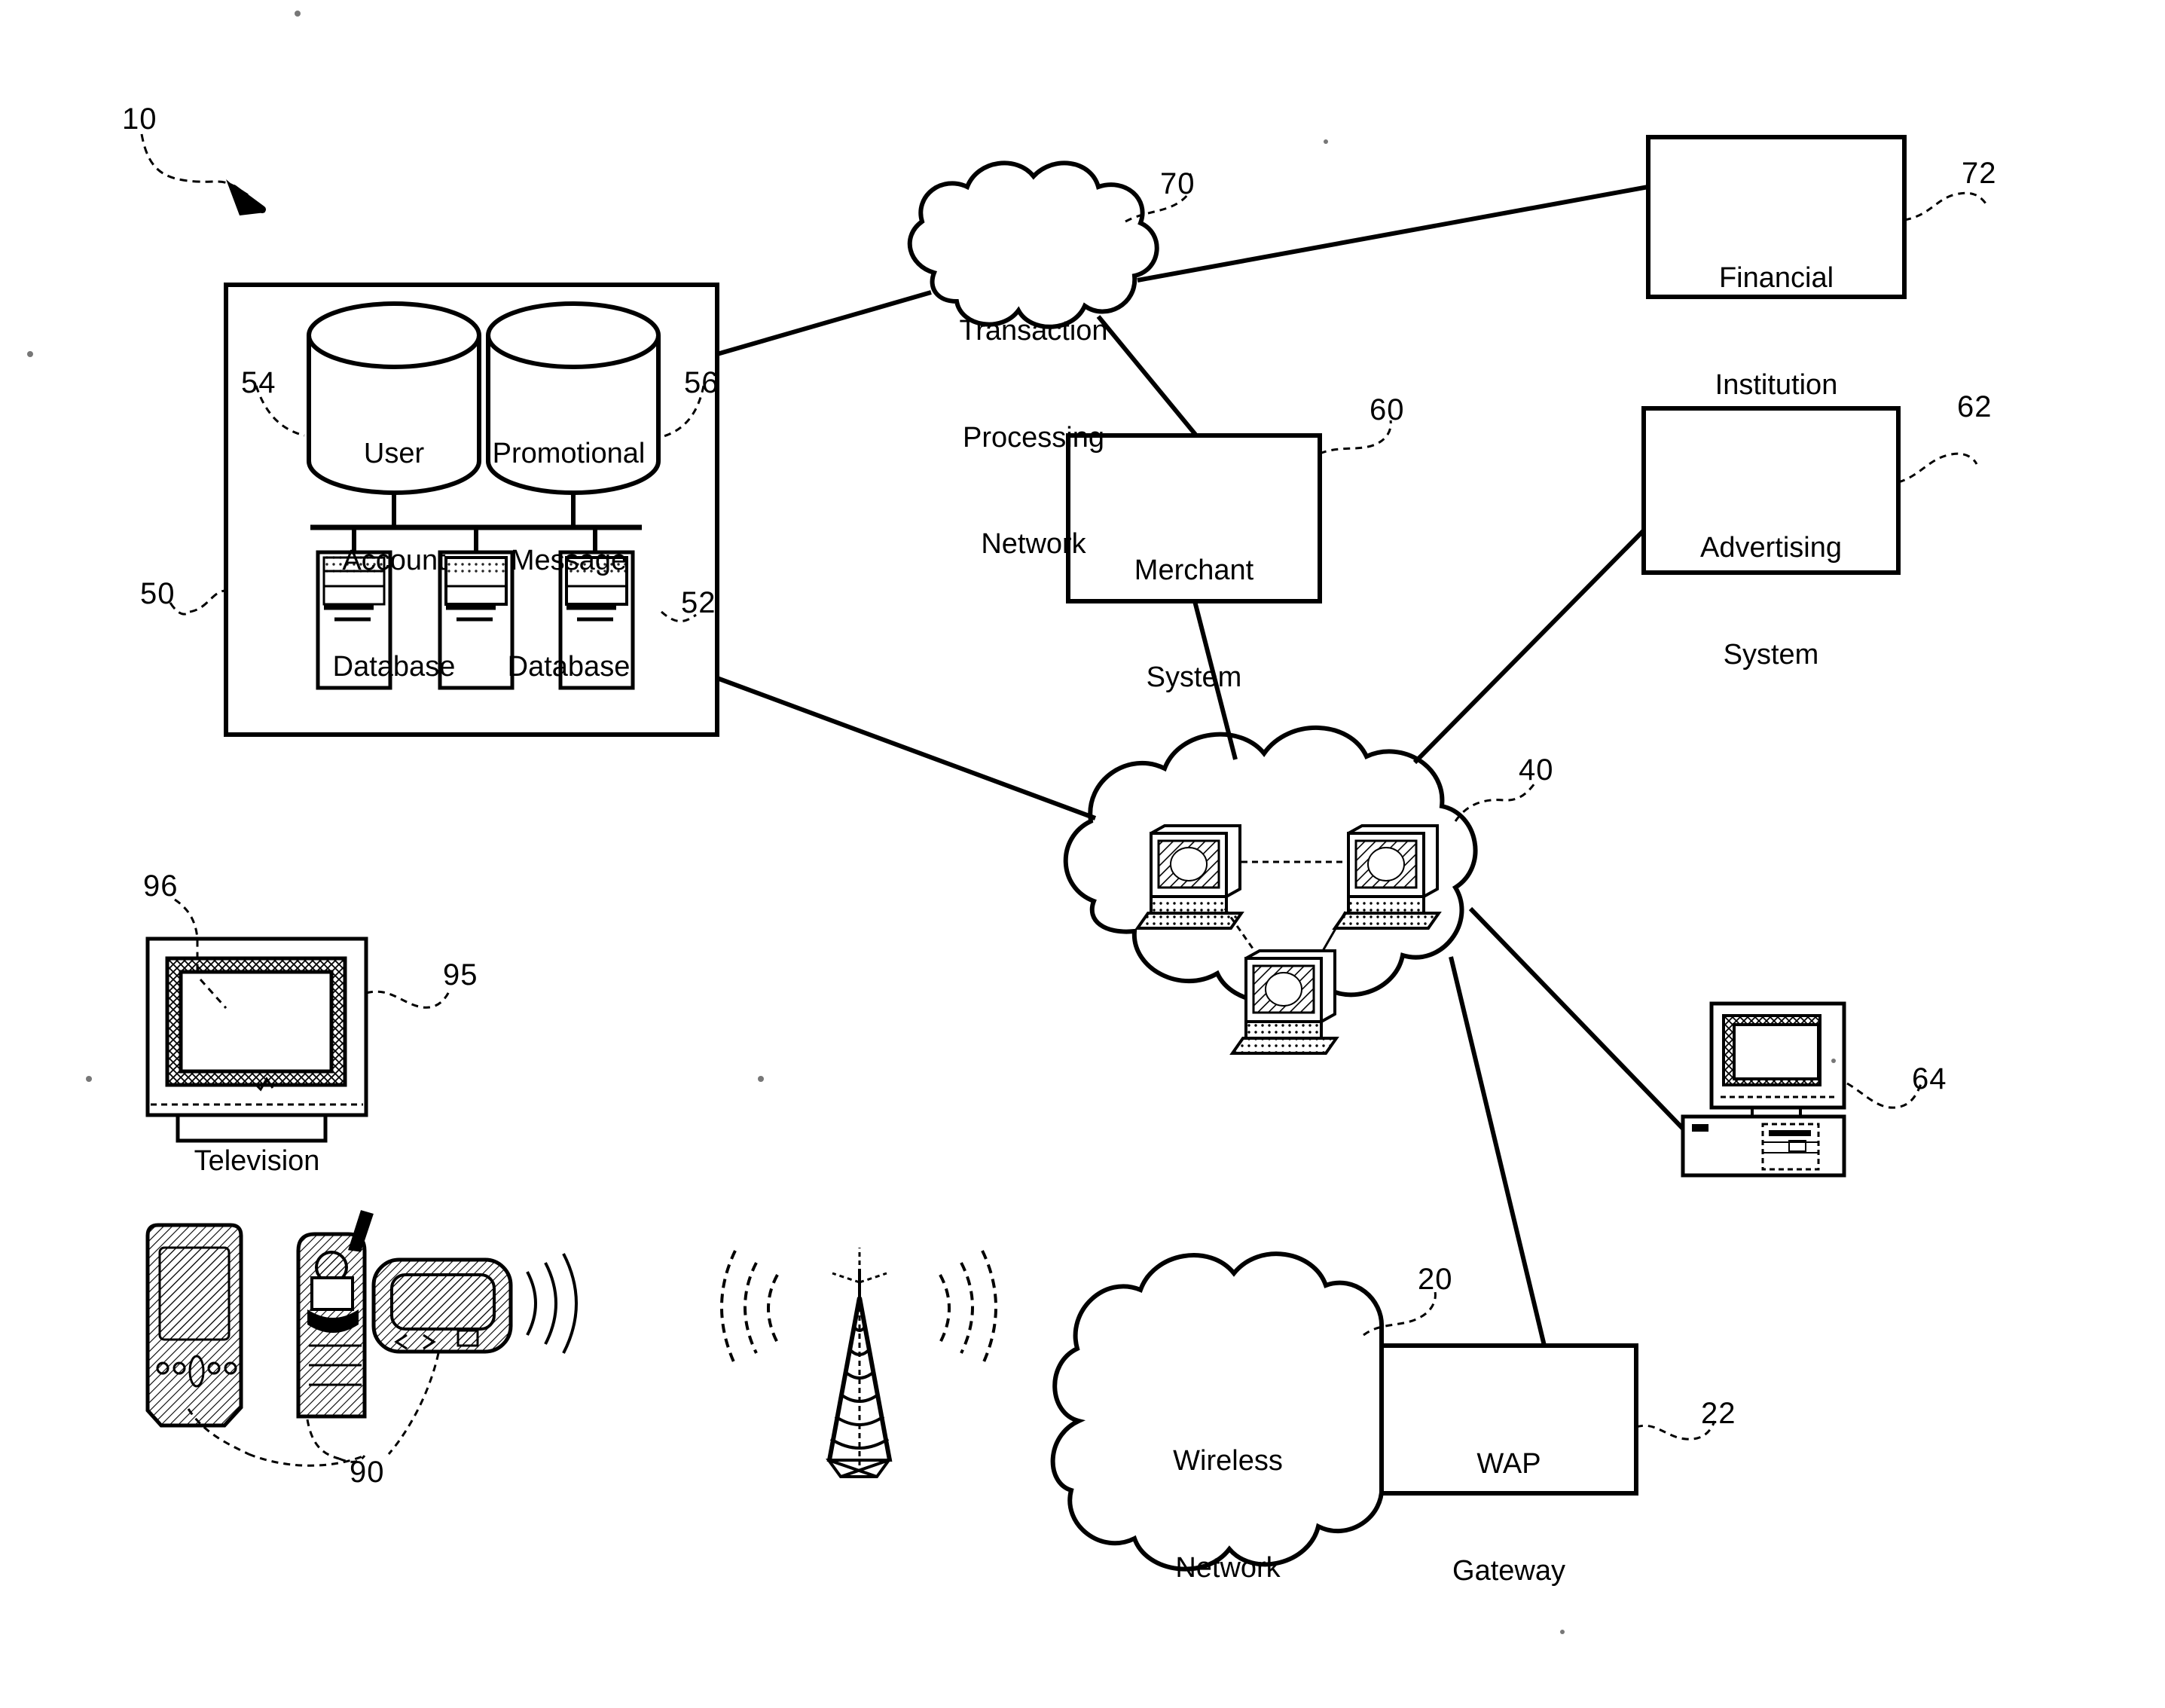  I want to click on merchant-system-label: Merchant System, so click(1194, 624).